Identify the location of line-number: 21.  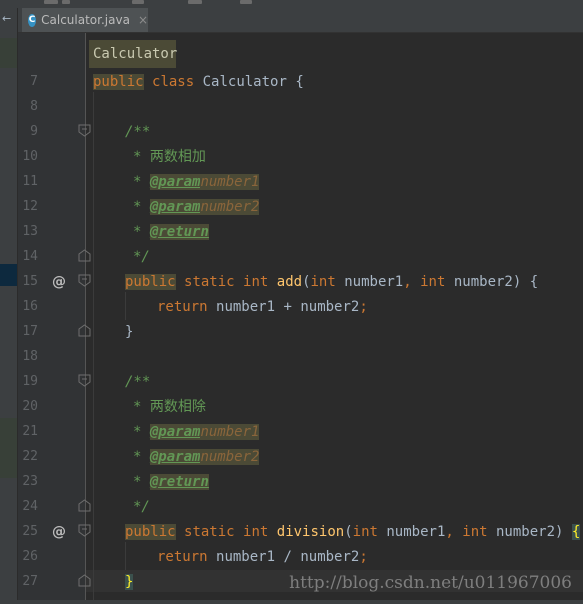
(28, 432).